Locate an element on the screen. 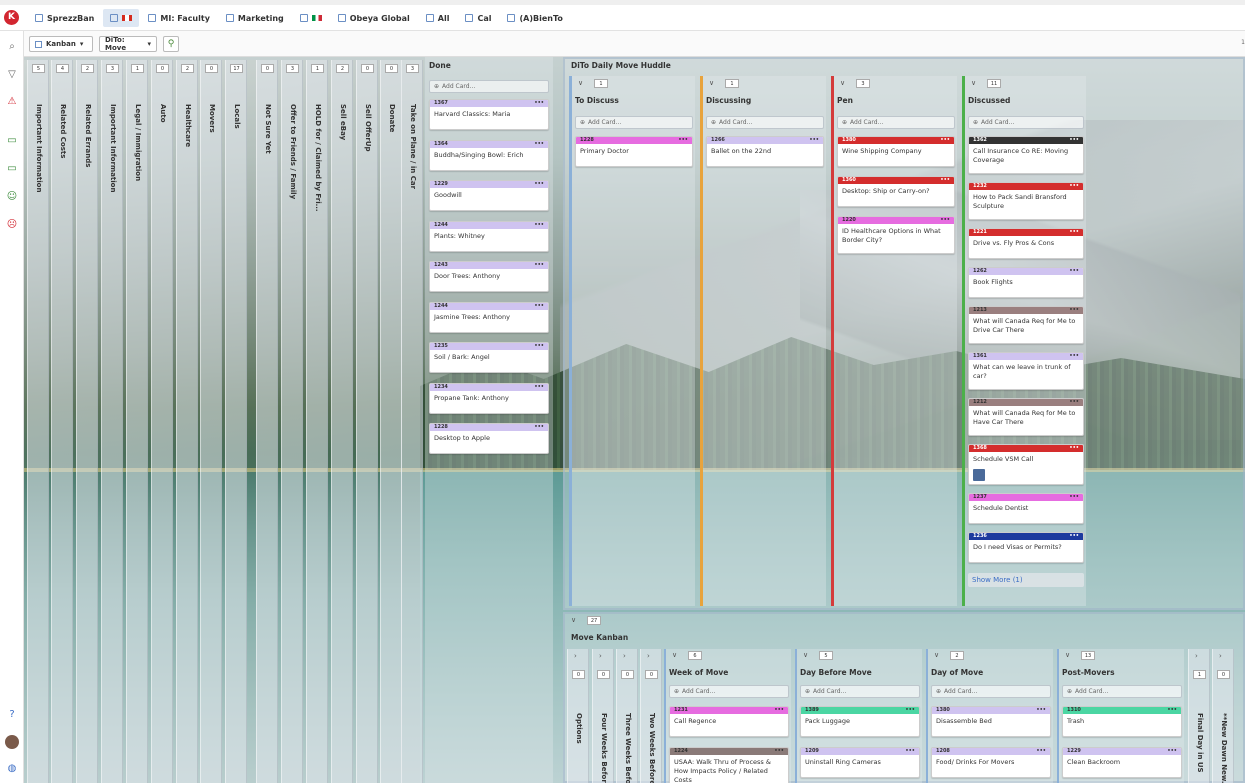  card: 1208 ••• Food/ Drinks For Movers is located at coordinates (991, 762).